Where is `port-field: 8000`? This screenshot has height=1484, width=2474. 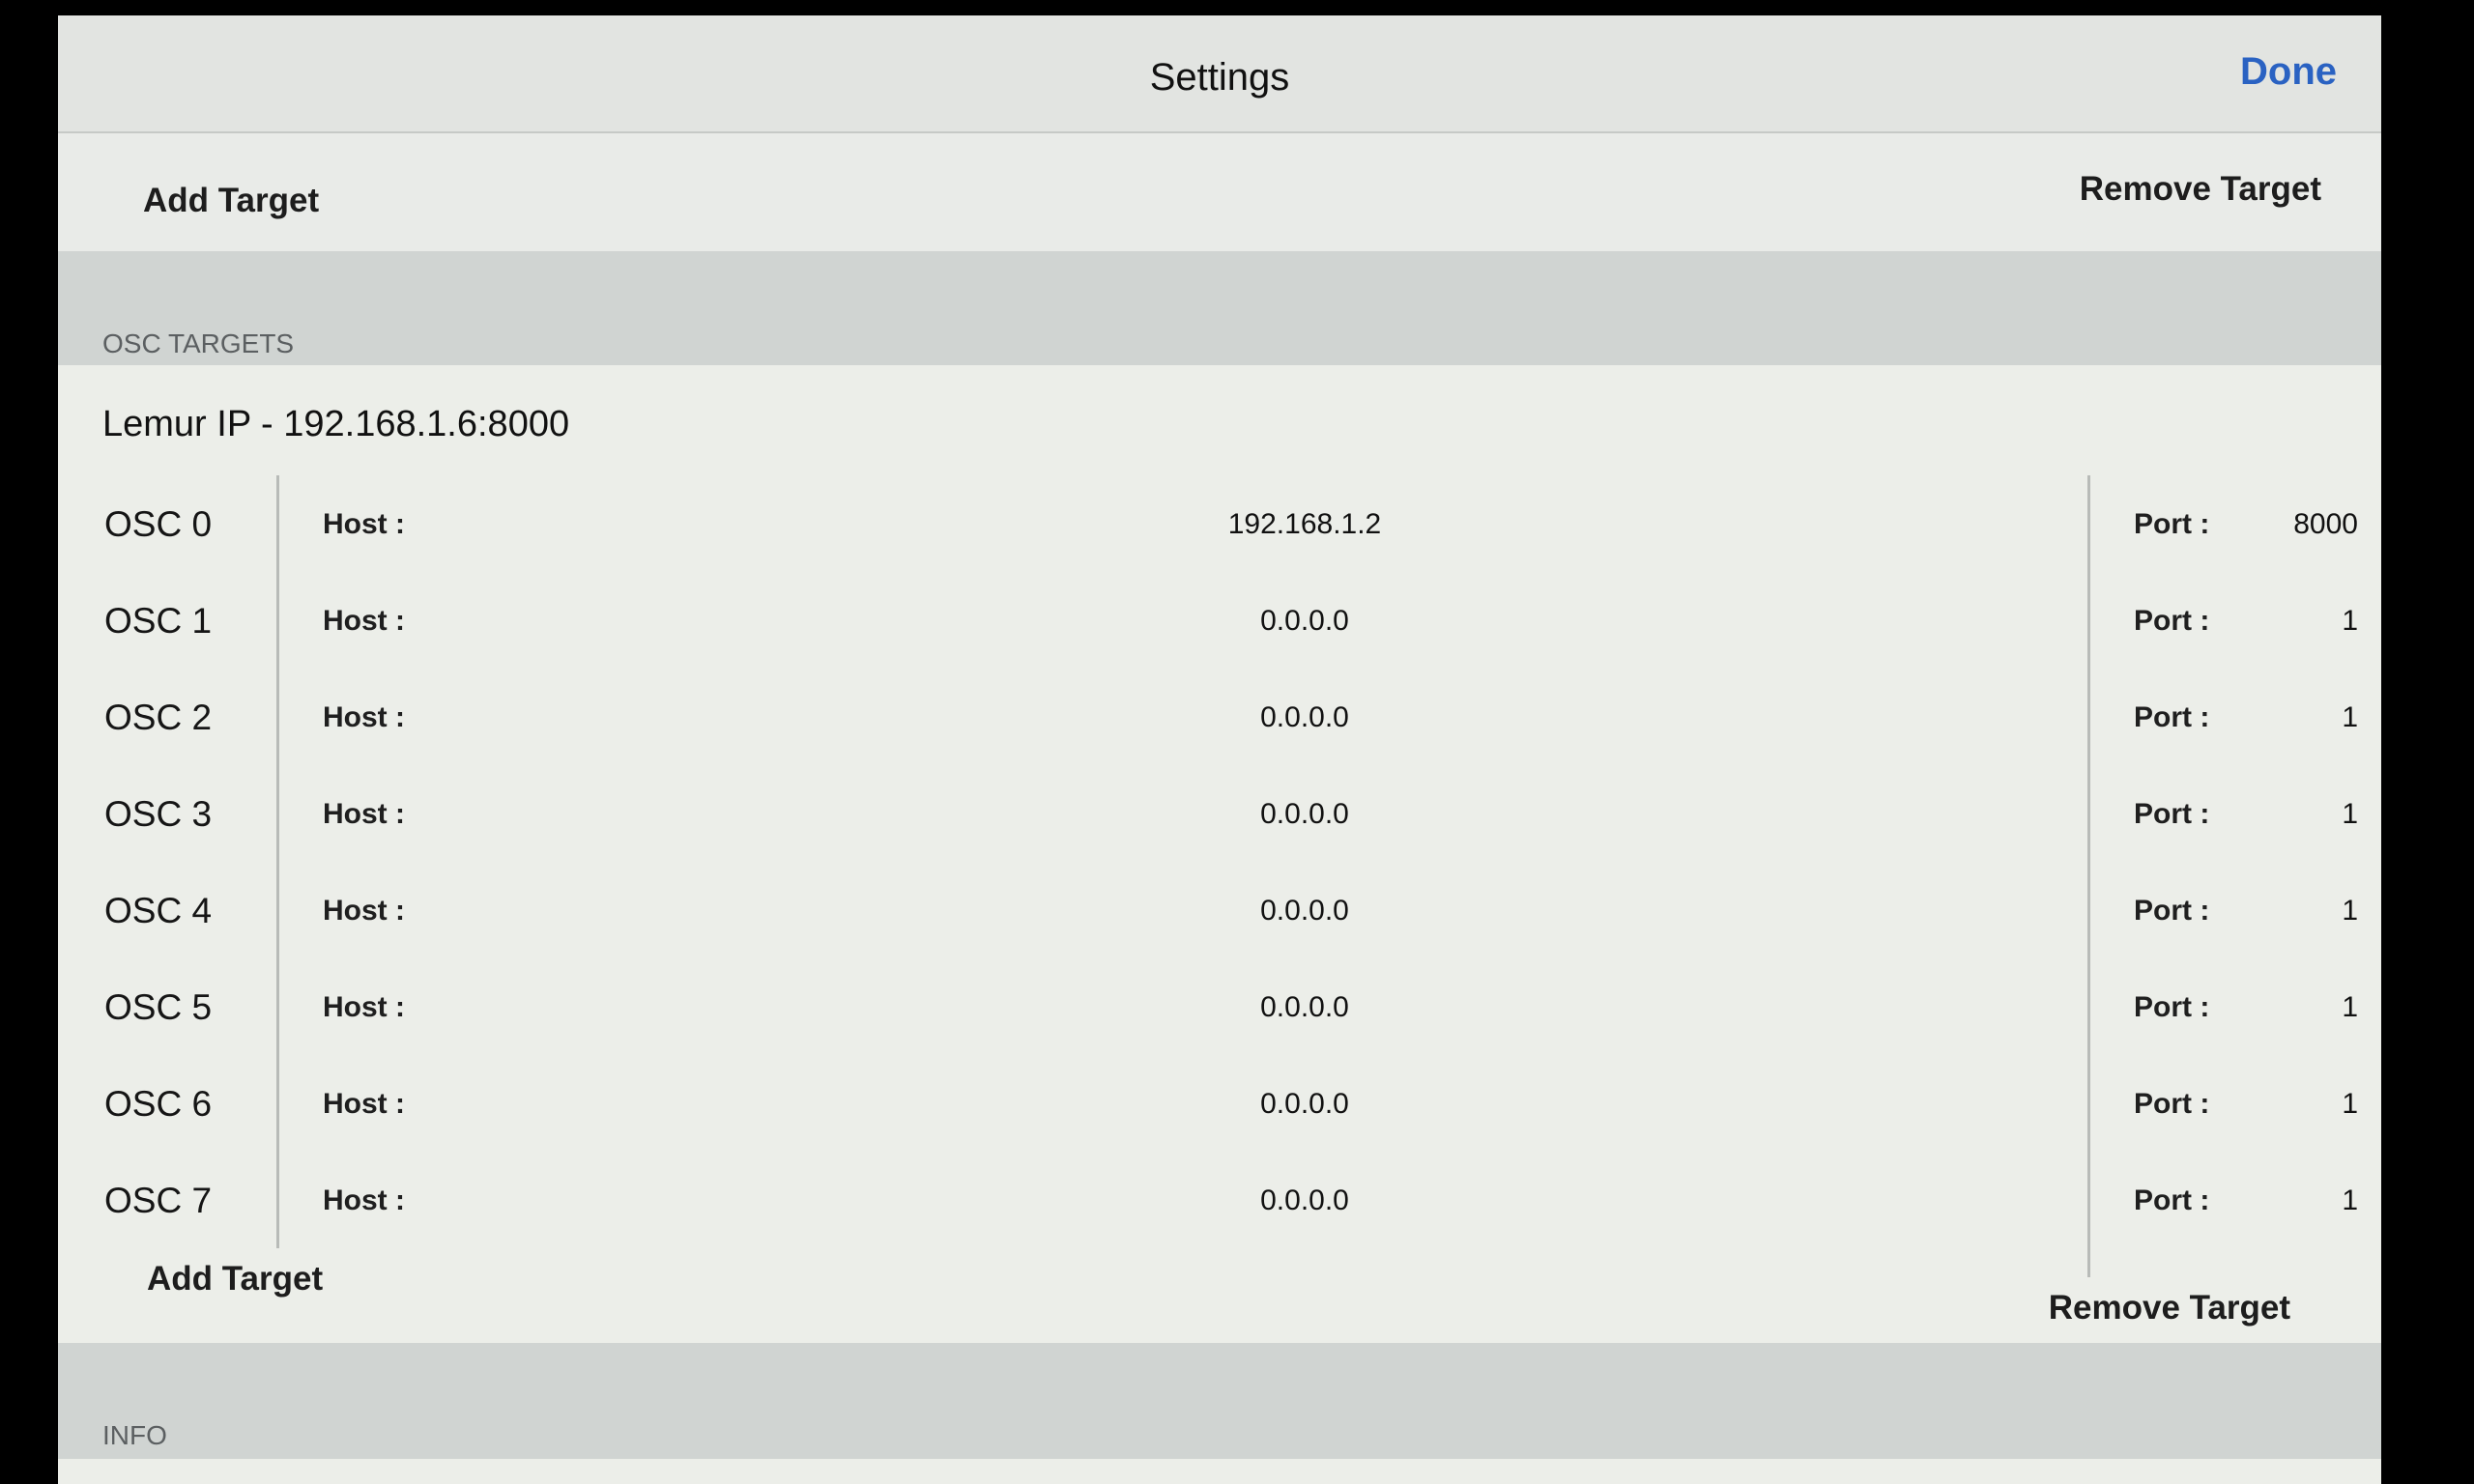 port-field: 8000 is located at coordinates (2310, 524).